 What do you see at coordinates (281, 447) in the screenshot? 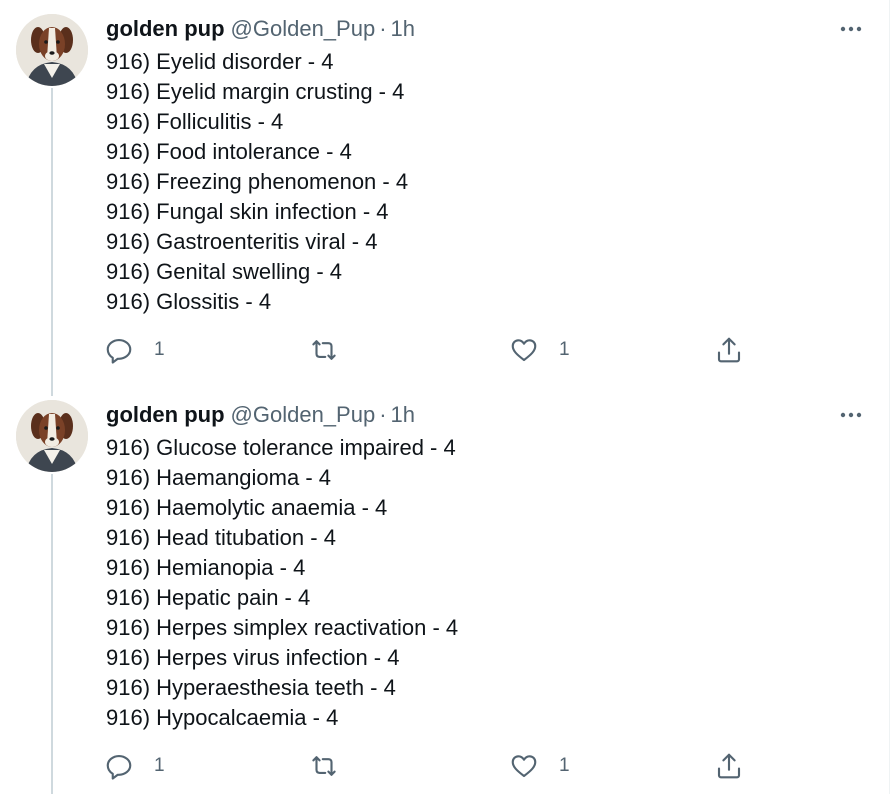
I see `tweet-line: 916) Glucose tolerance impaired - 4` at bounding box center [281, 447].